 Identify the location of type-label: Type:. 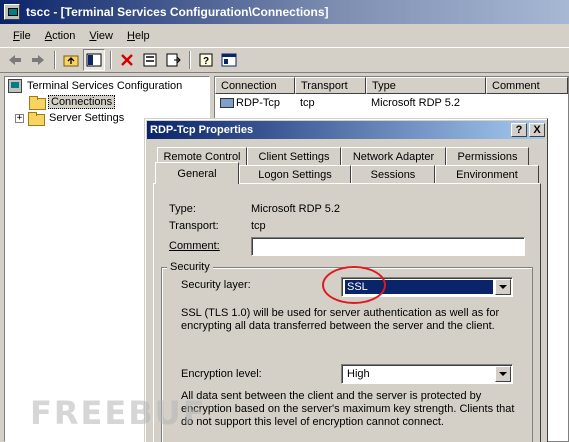
(182, 209).